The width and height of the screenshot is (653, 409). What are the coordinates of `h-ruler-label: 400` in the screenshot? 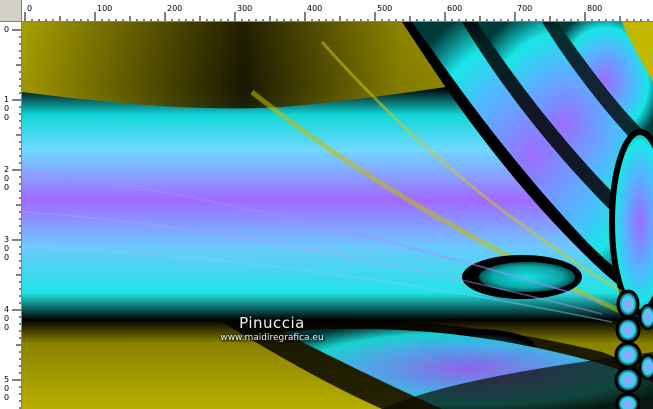 It's located at (314, 8).